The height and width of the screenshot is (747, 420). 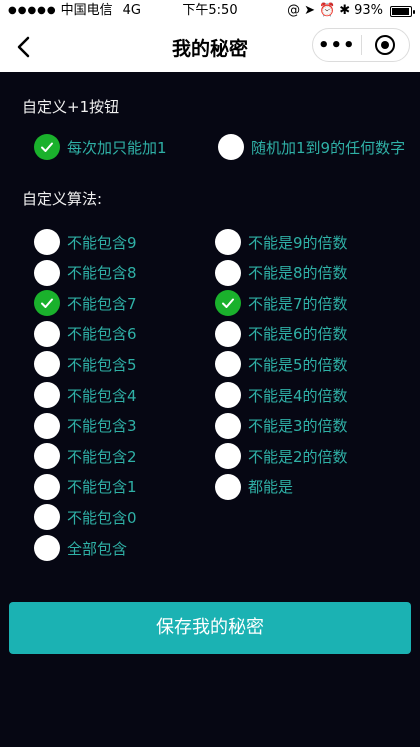 I want to click on option-label: 不能包含2, so click(x=102, y=456).